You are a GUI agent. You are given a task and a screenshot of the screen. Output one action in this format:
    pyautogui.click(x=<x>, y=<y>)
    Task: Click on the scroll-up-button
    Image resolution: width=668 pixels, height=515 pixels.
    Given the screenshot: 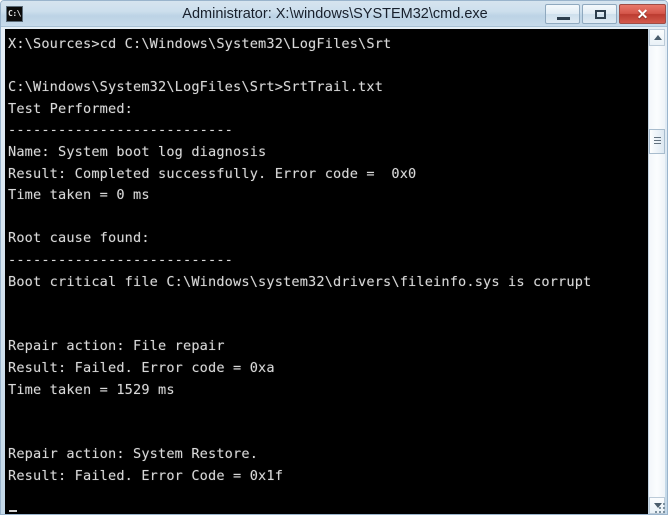 What is the action you would take?
    pyautogui.click(x=657, y=37)
    